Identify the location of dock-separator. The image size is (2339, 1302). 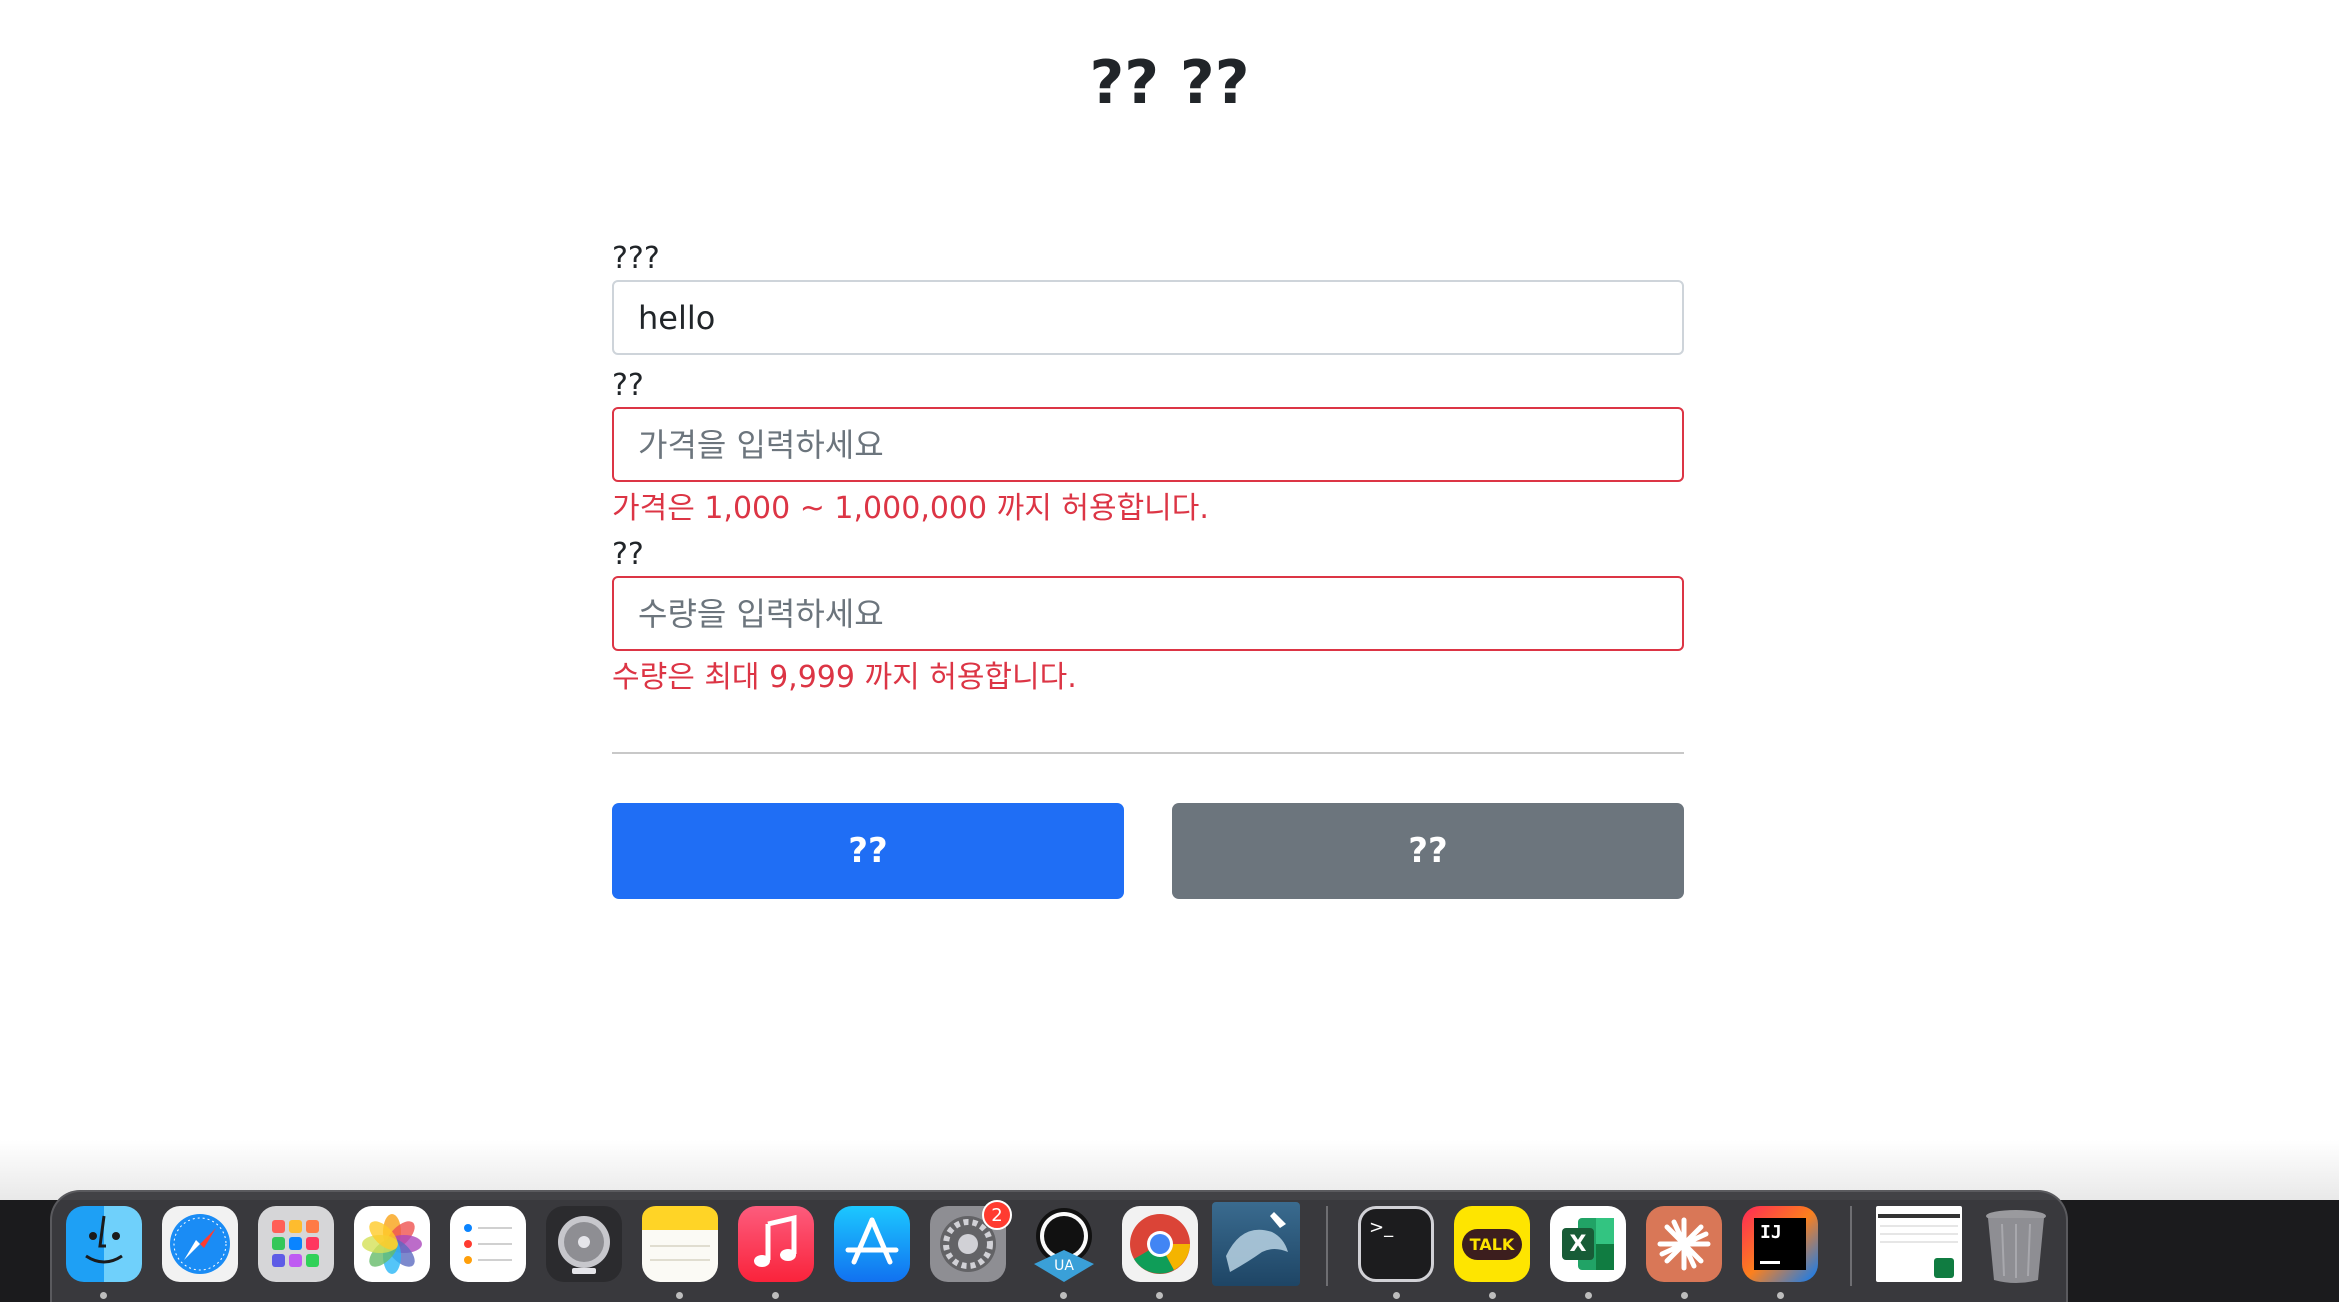
(1327, 1246).